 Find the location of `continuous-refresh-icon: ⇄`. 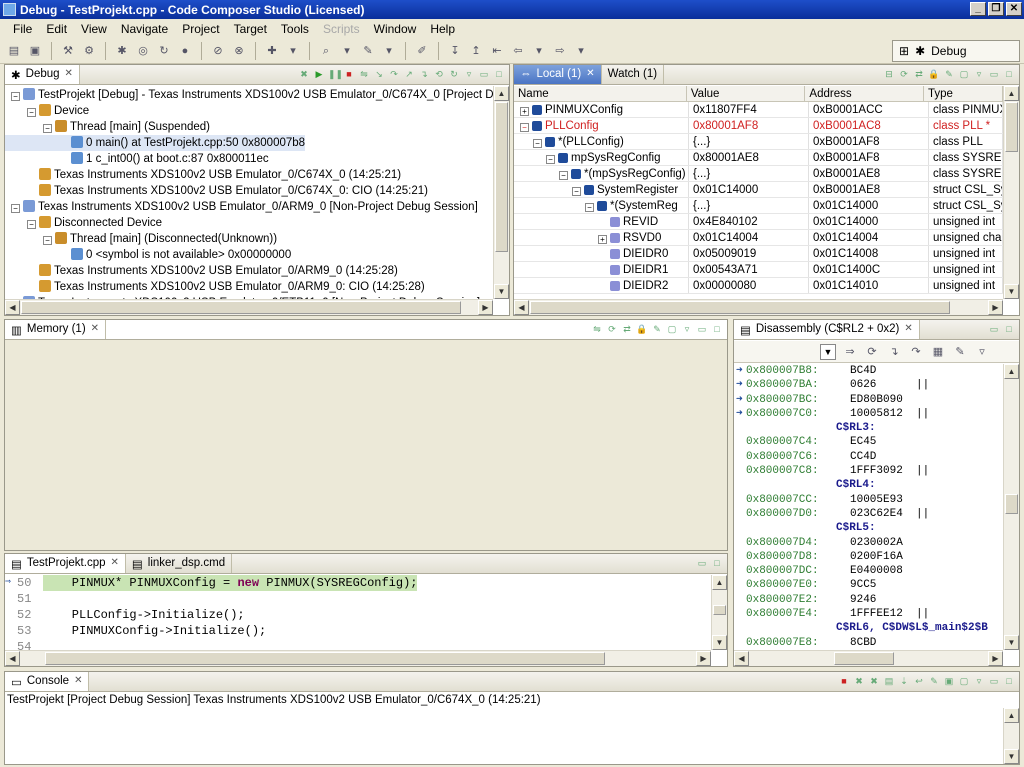

continuous-refresh-icon: ⇄ is located at coordinates (627, 329).